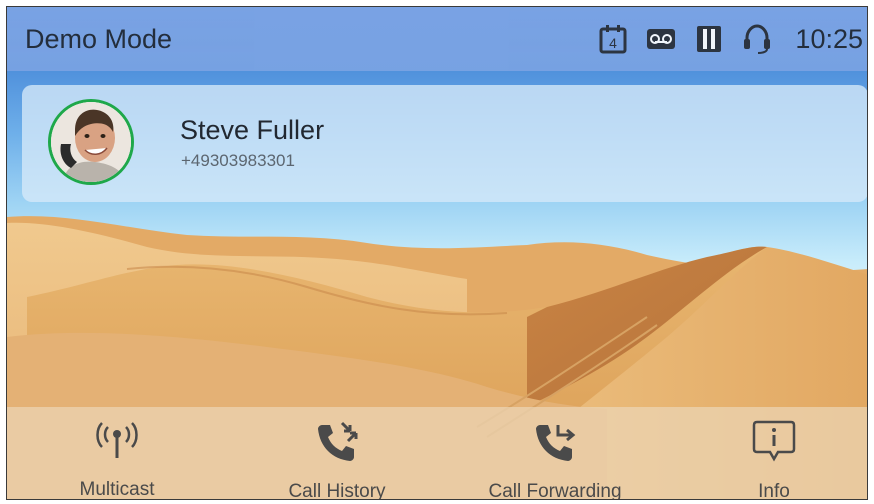 Image resolution: width=874 pixels, height=504 pixels. Describe the element at coordinates (337, 441) in the screenshot. I see `call-history-icon` at that location.